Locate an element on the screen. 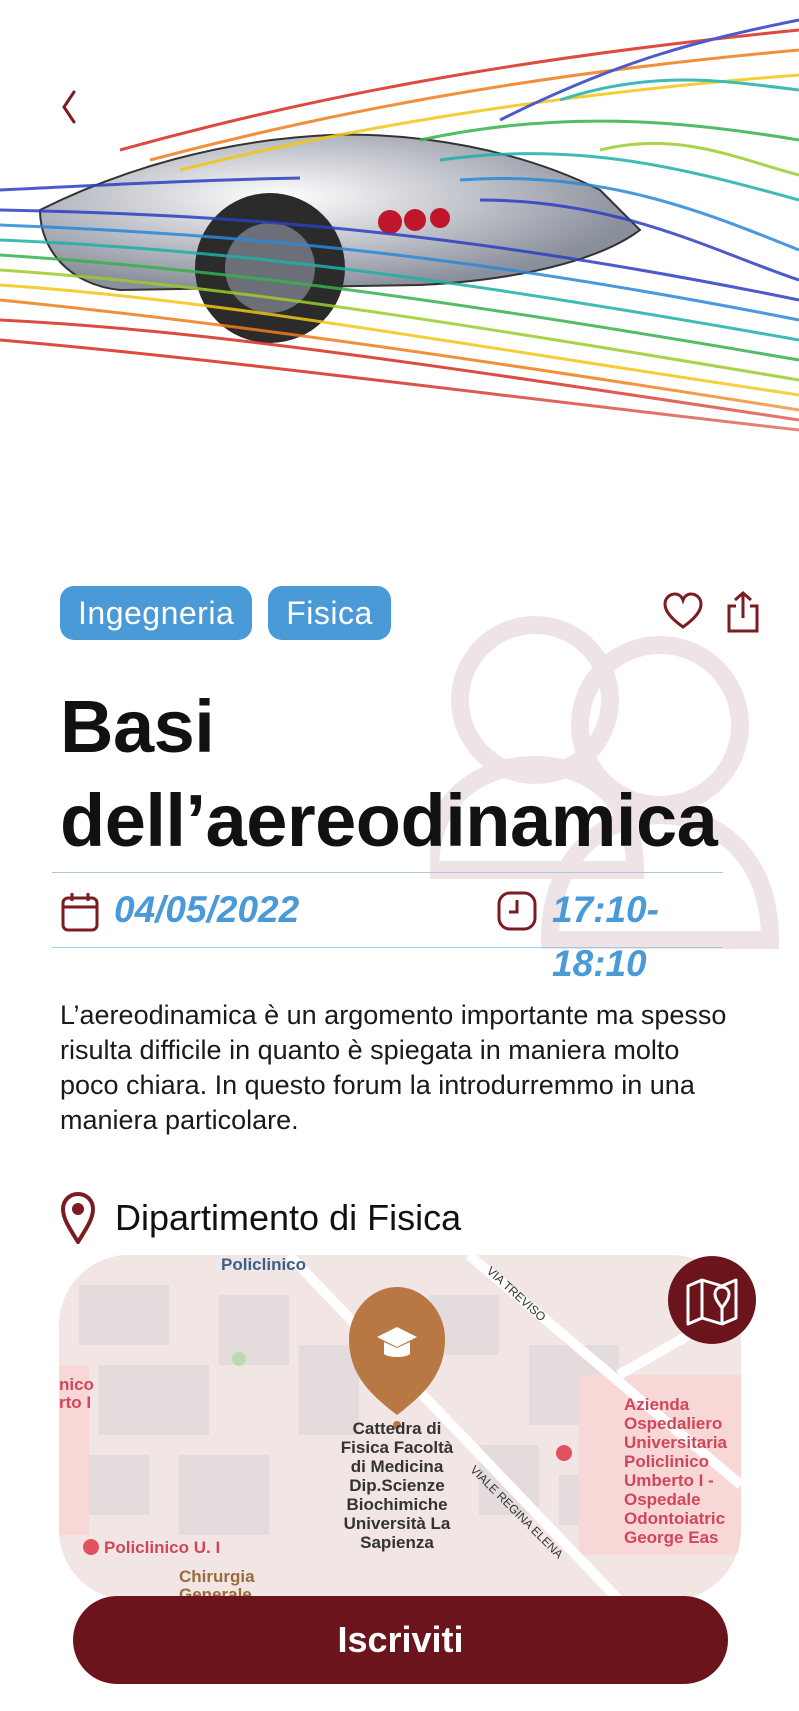 This screenshot has height=1711, width=799. event-time: 17:10- 18:10 is located at coordinates (605, 936).